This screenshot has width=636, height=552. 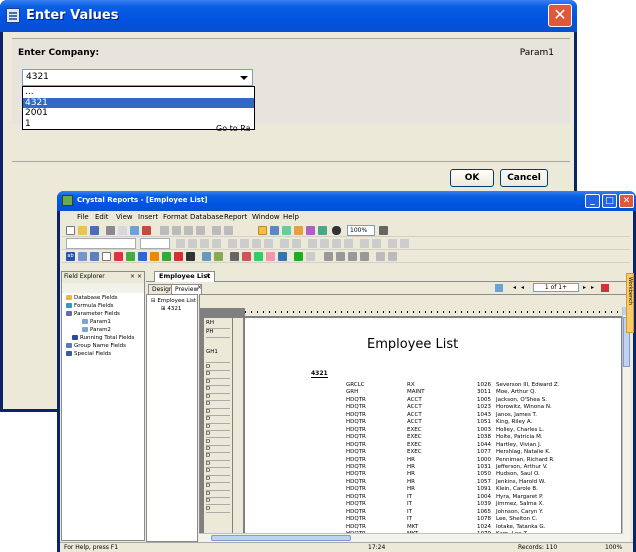 I want to click on tree-item-param1: Param1, so click(x=96, y=322).